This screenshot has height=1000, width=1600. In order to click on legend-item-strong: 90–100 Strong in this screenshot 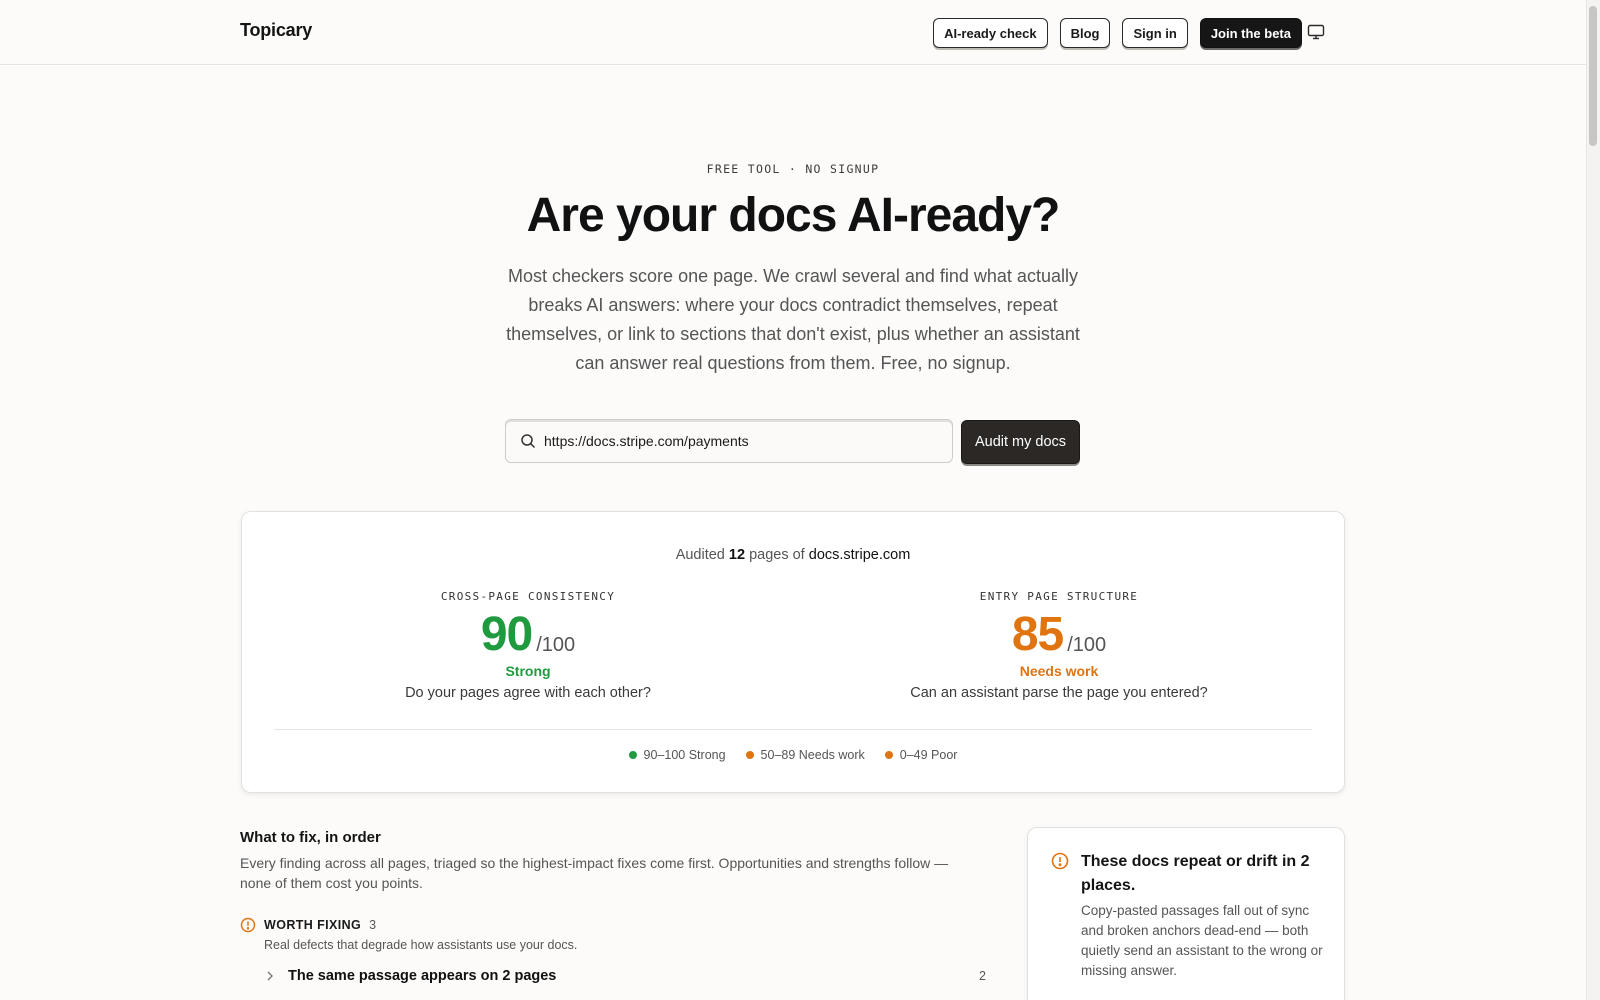, I will do `click(677, 755)`.